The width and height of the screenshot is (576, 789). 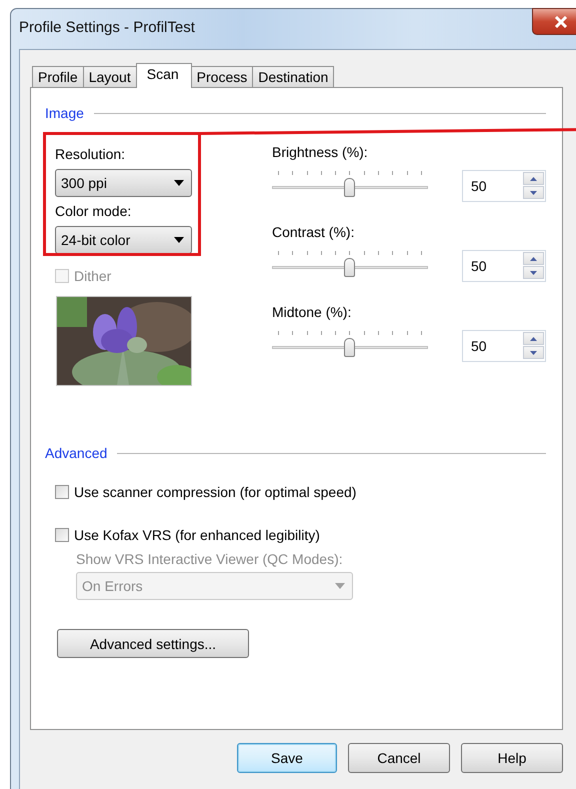 What do you see at coordinates (109, 76) in the screenshot?
I see `tab: Layout` at bounding box center [109, 76].